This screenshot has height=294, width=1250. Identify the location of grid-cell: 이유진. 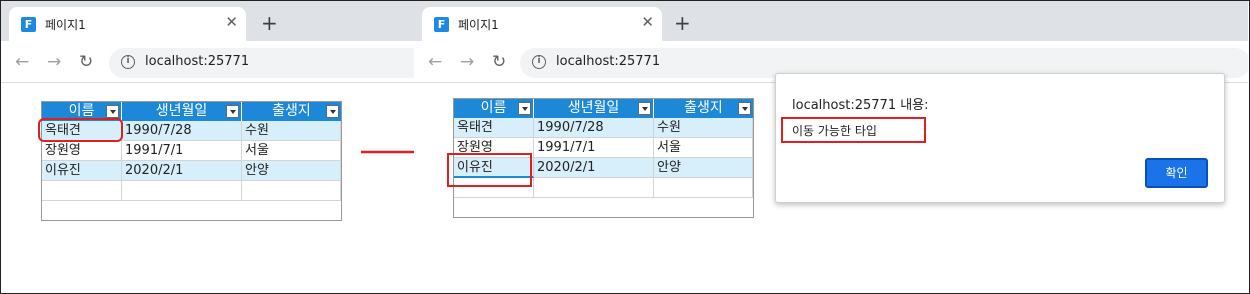
(82, 171).